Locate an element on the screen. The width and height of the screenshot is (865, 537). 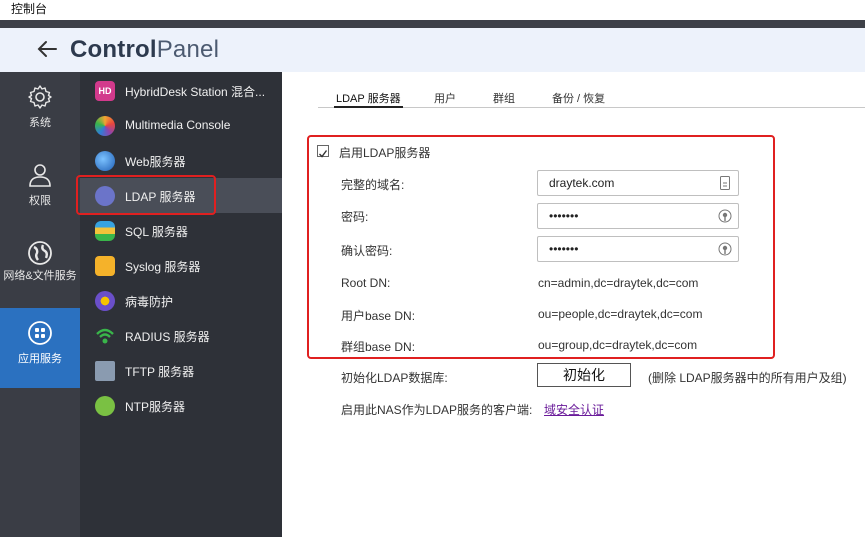
app-brand: ControlPanel is located at coordinates (144, 50).